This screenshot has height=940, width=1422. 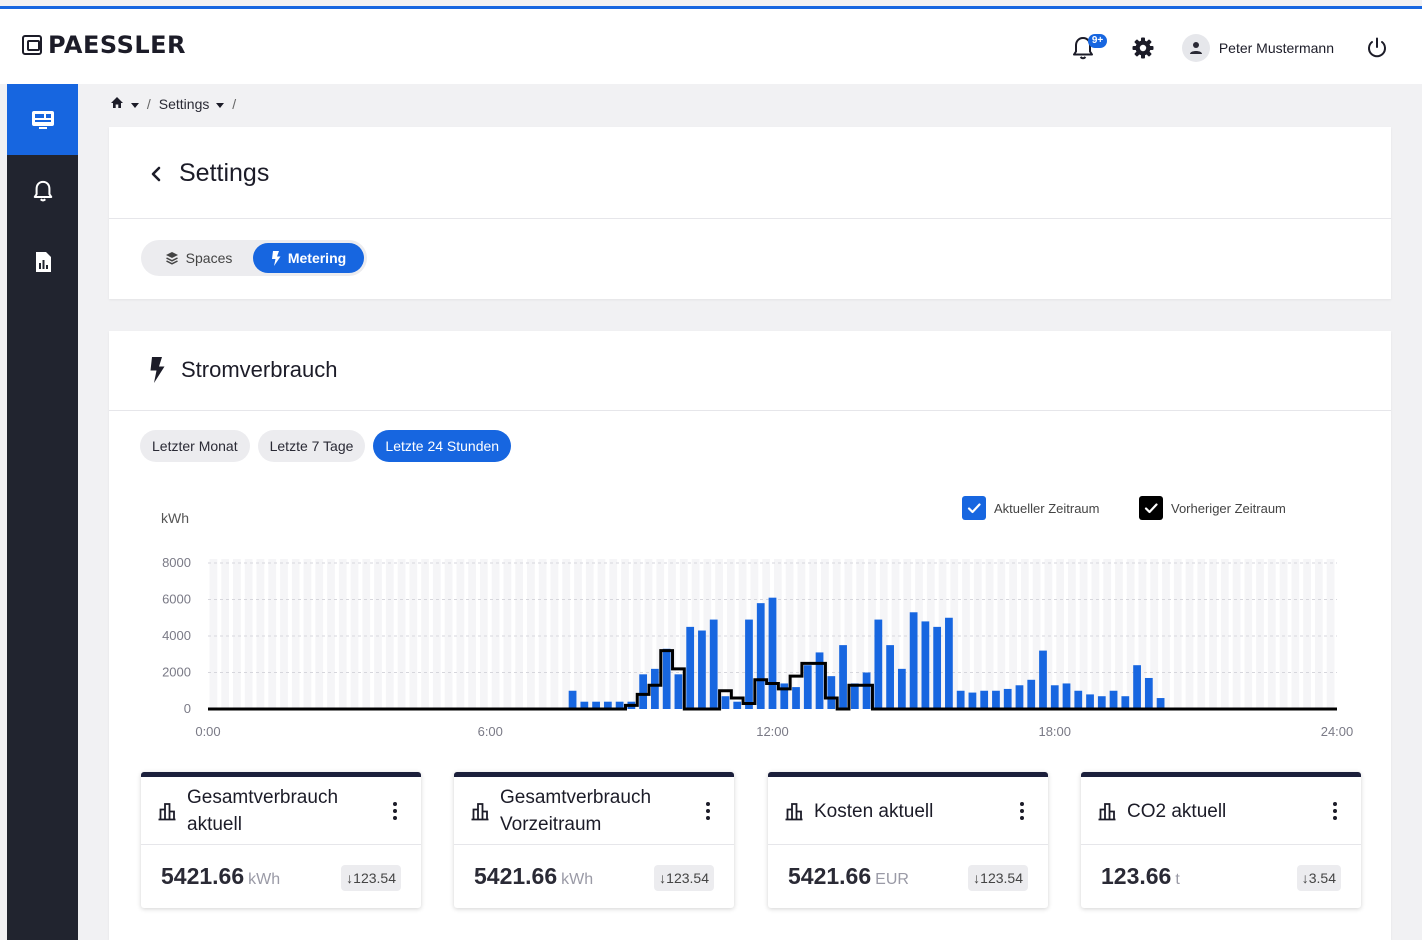 What do you see at coordinates (490, 731) in the screenshot?
I see `x-tick-label: 6:00` at bounding box center [490, 731].